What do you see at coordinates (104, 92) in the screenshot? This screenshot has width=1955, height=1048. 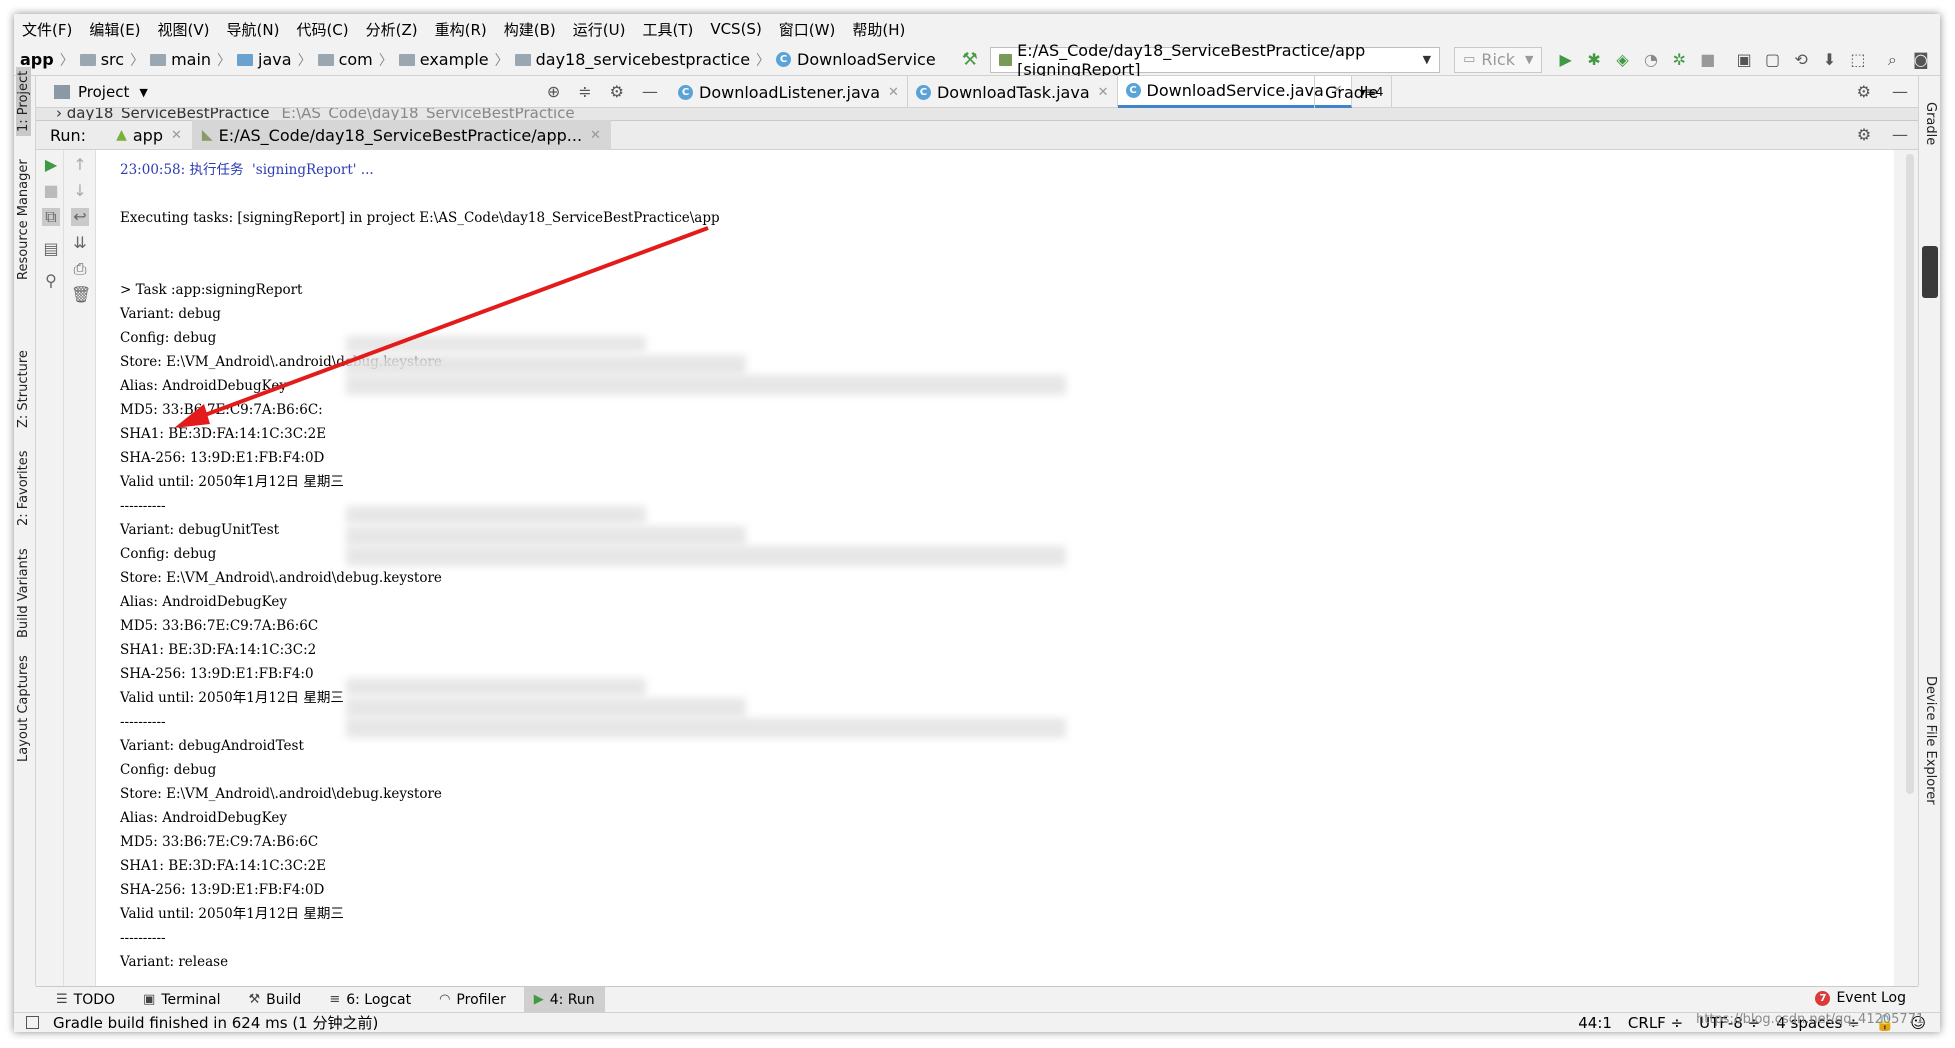 I see `project-panel-title: Project` at bounding box center [104, 92].